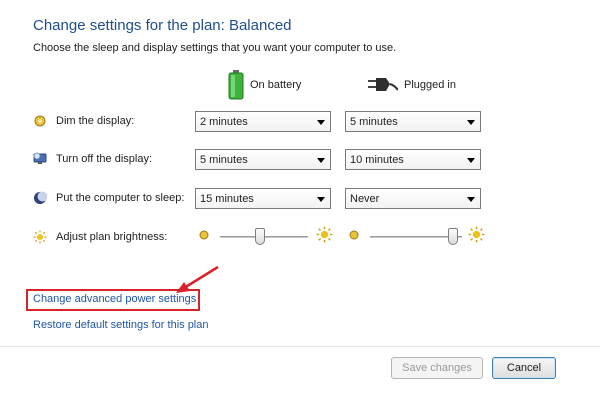 The width and height of the screenshot is (600, 411). I want to click on dim-display-row-label: Dim the display:, so click(83, 121).